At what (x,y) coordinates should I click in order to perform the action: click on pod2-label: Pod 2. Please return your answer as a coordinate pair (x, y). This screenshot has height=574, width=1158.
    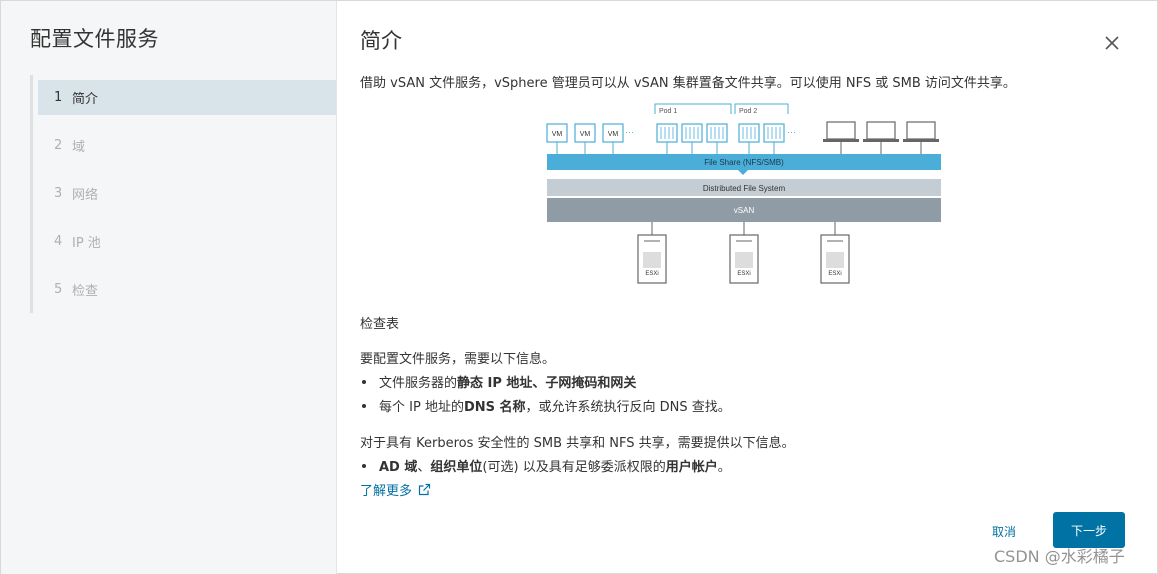
    Looking at the image, I should click on (748, 111).